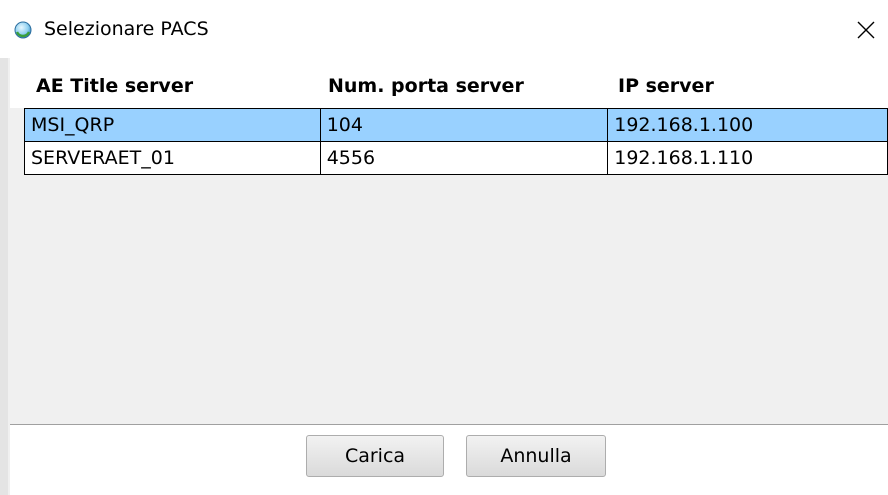 This screenshot has height=495, width=888. I want to click on table-row: SERVERAET_01 4556 192.168.1.110, so click(456, 158).